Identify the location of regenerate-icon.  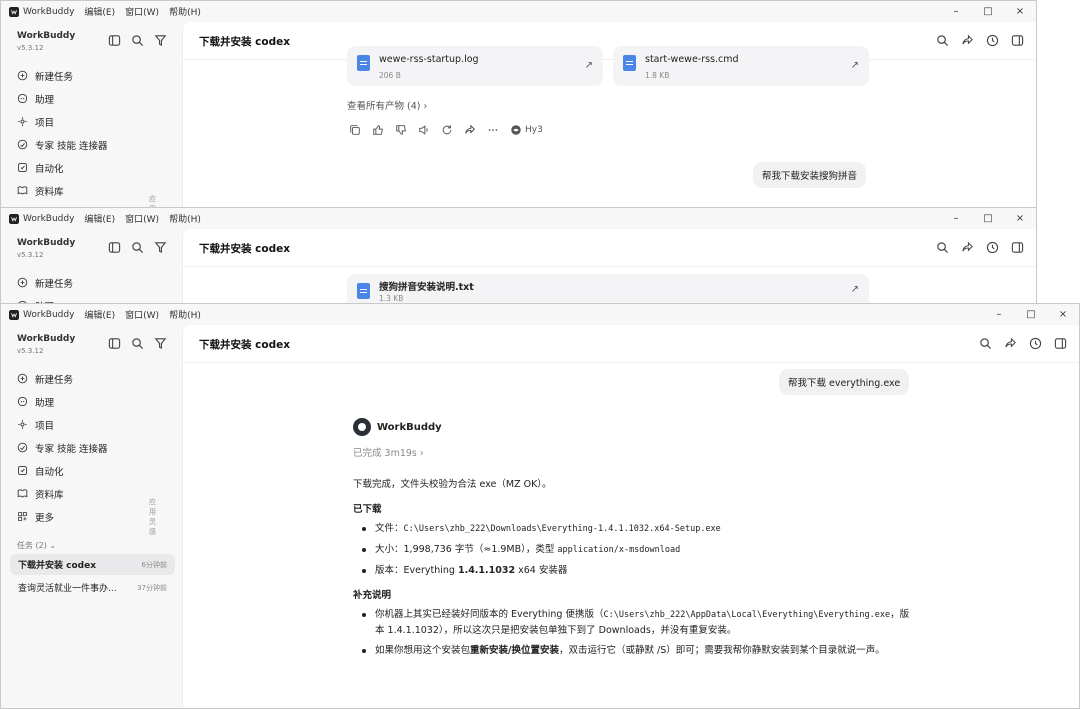
(447, 130).